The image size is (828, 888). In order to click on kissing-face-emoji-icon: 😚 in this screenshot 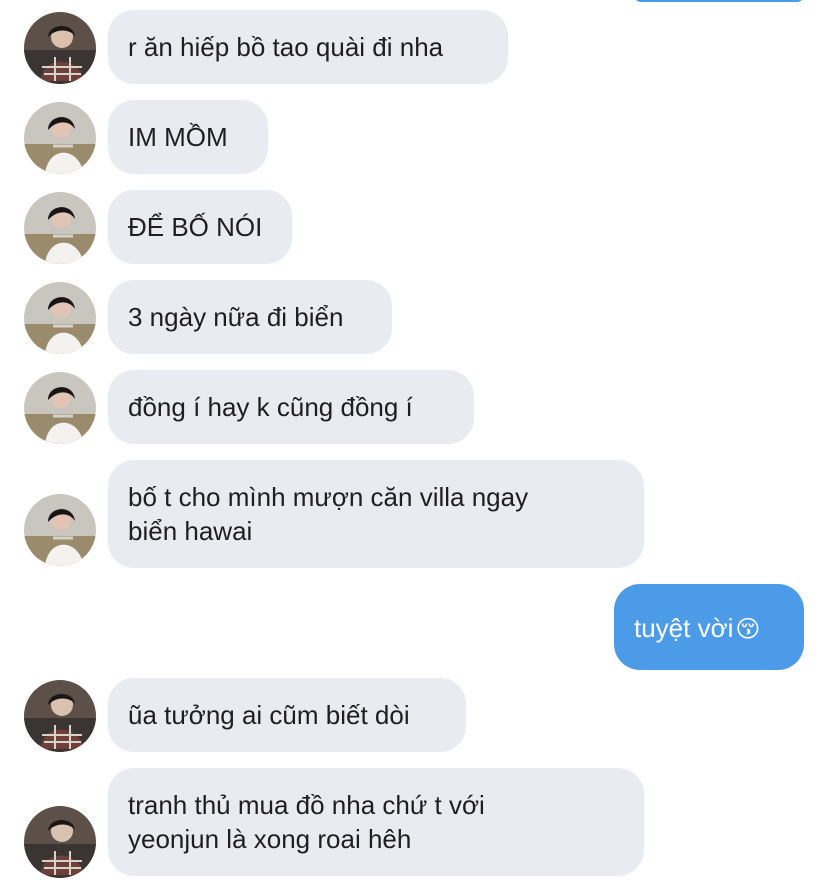, I will do `click(748, 629)`.